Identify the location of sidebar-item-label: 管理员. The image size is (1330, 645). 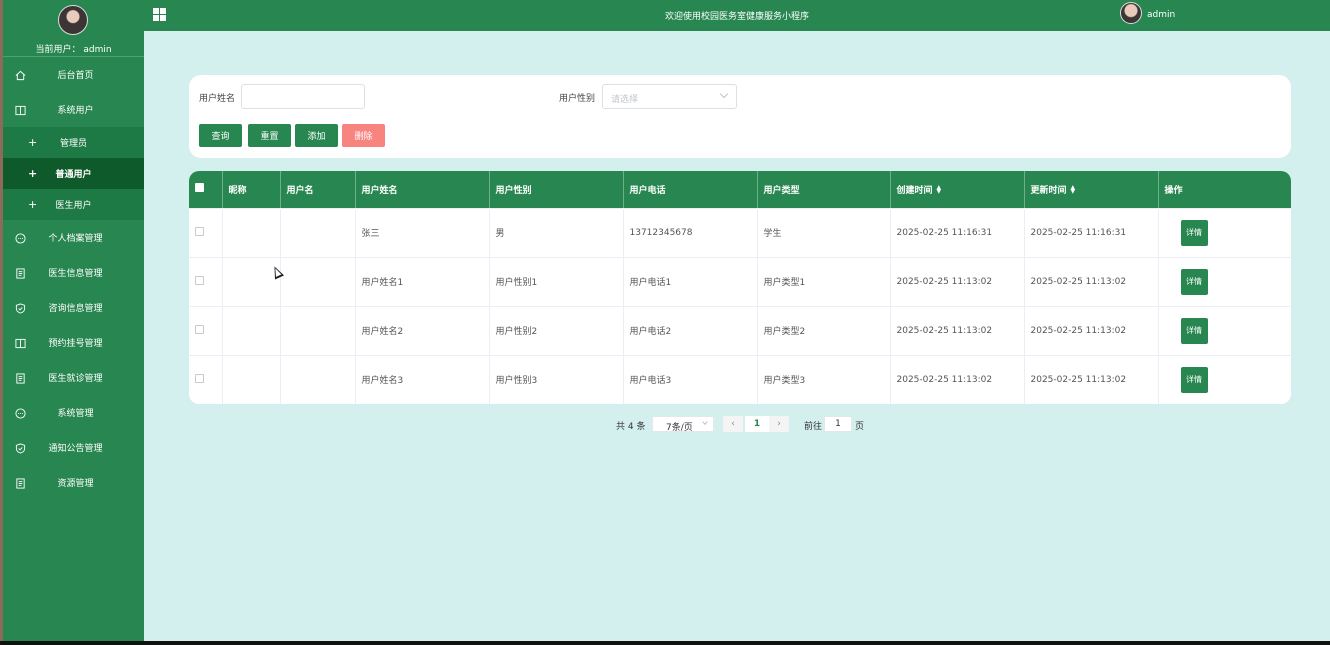
(73, 144).